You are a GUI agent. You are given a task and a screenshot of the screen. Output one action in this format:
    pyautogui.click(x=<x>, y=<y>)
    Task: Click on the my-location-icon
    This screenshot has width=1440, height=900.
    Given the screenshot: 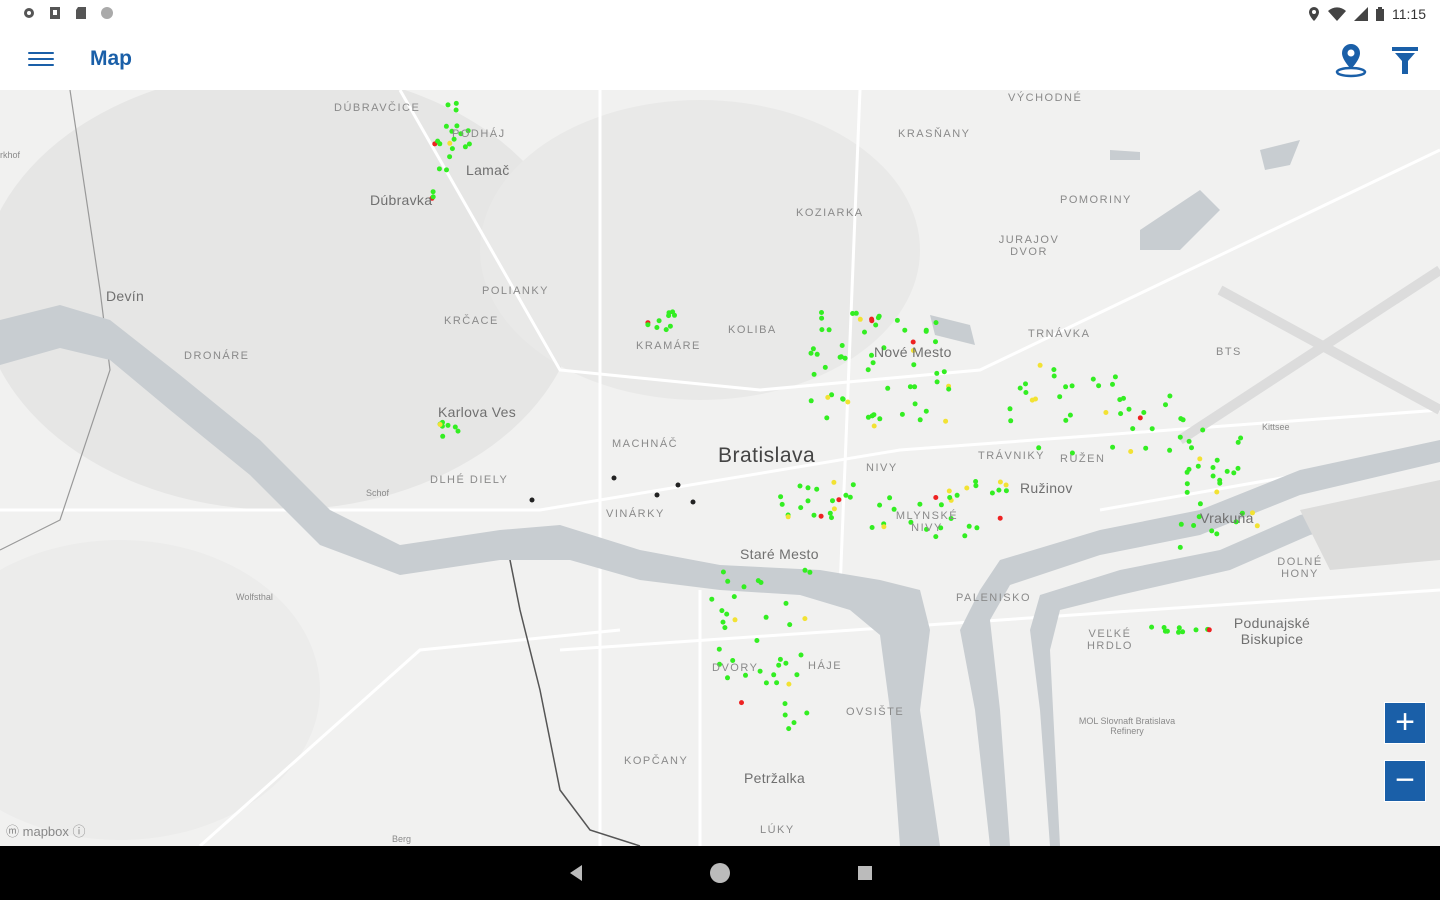 What is the action you would take?
    pyautogui.click(x=1351, y=60)
    